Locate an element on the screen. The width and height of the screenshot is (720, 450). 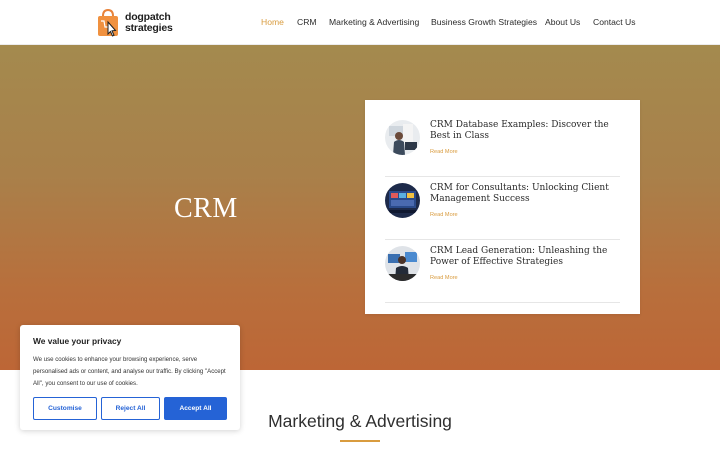
nav-item-business-growth-strategies: Business Growth Strategies is located at coordinates (484, 22).